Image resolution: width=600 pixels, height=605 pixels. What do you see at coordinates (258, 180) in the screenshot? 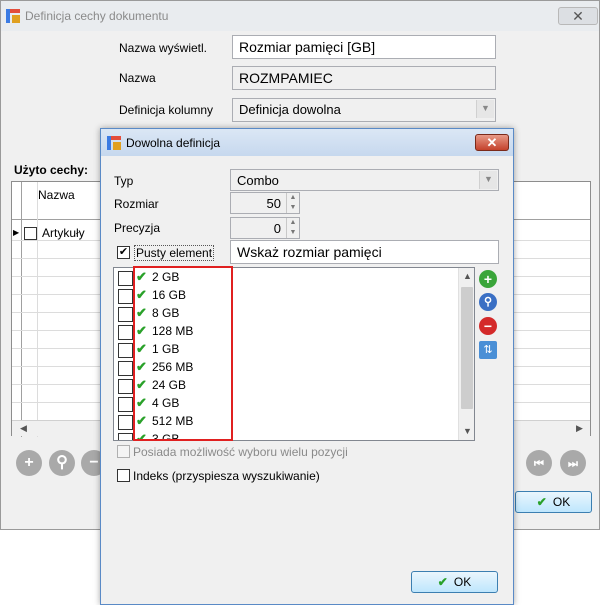
I see `typ-value: Combo` at bounding box center [258, 180].